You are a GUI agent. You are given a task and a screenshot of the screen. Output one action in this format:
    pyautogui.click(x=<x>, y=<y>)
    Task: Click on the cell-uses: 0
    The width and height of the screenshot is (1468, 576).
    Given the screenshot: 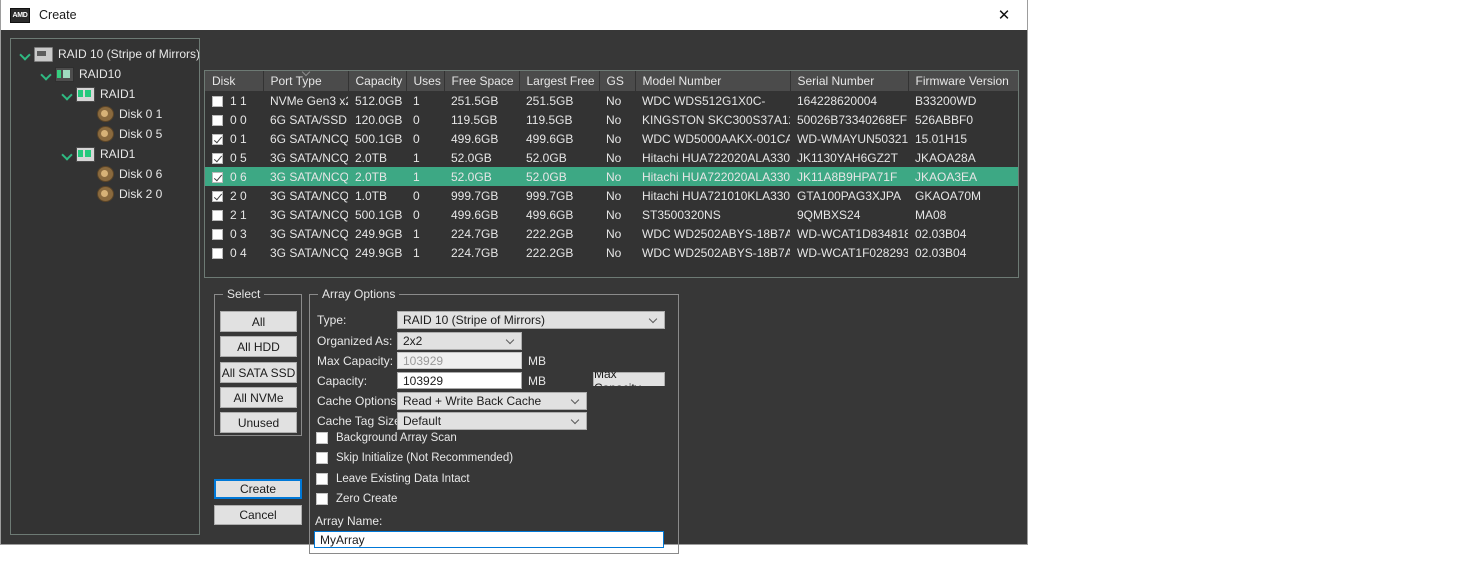 What is the action you would take?
    pyautogui.click(x=416, y=119)
    